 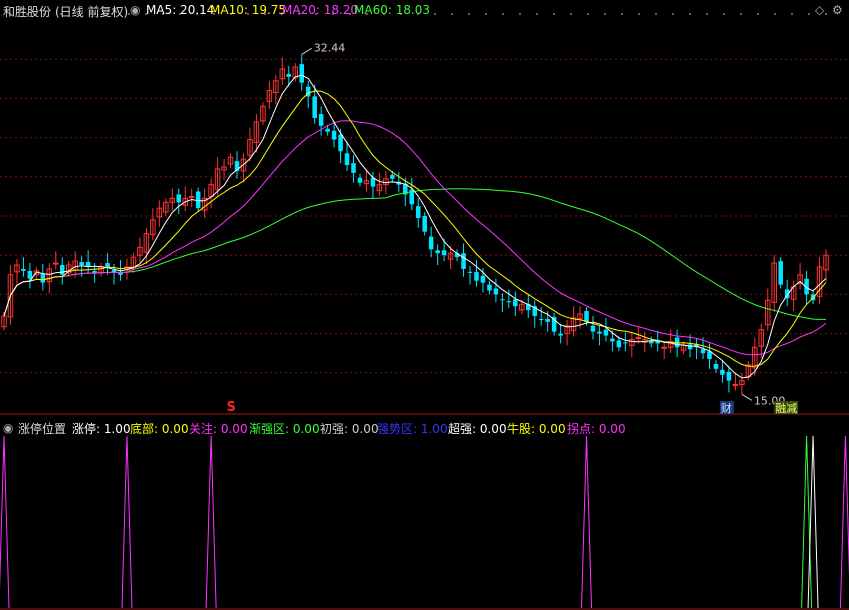 I want to click on sub-item-chaoqiang: 超强: 0.00, so click(x=477, y=429).